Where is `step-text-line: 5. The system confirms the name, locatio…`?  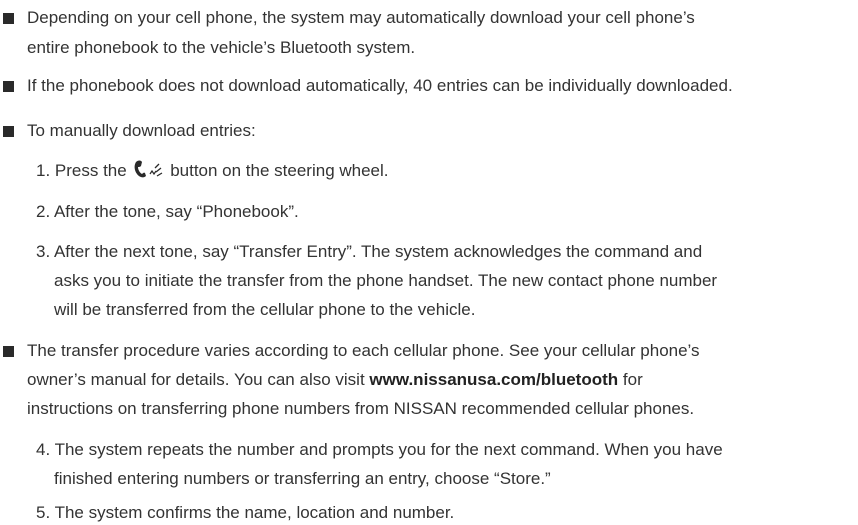 step-text-line: 5. The system confirms the name, locatio… is located at coordinates (245, 512).